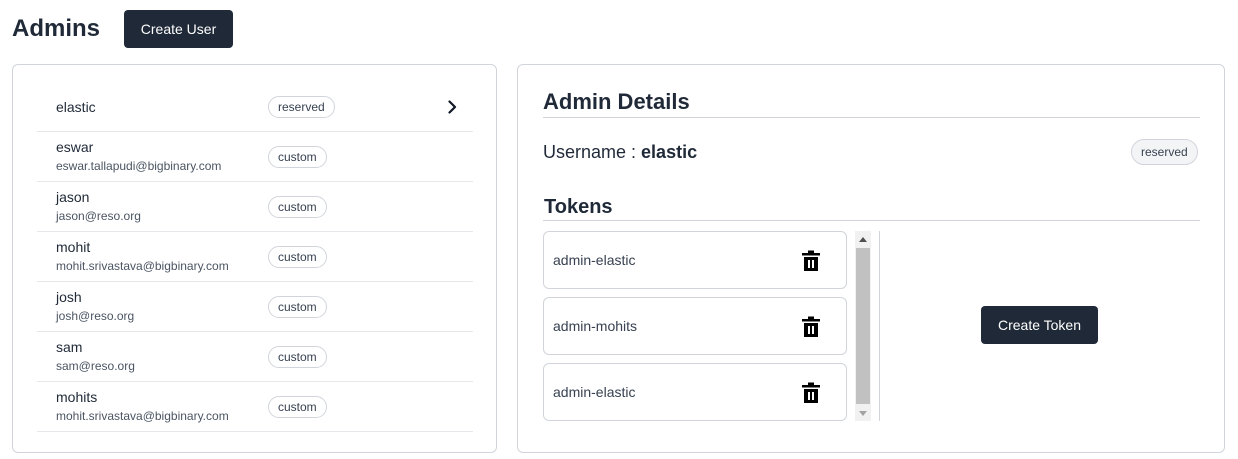 The width and height of the screenshot is (1238, 459). Describe the element at coordinates (76, 107) in the screenshot. I see `user-name: elastic` at that location.